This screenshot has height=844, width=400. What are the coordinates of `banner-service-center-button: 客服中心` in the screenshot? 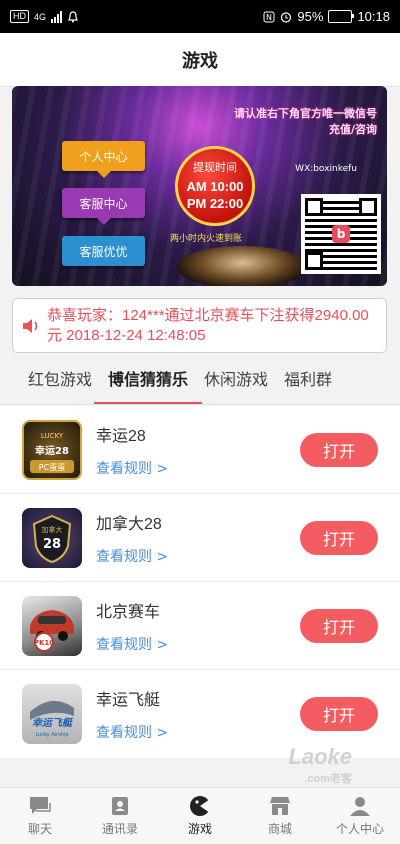 It's located at (103, 206).